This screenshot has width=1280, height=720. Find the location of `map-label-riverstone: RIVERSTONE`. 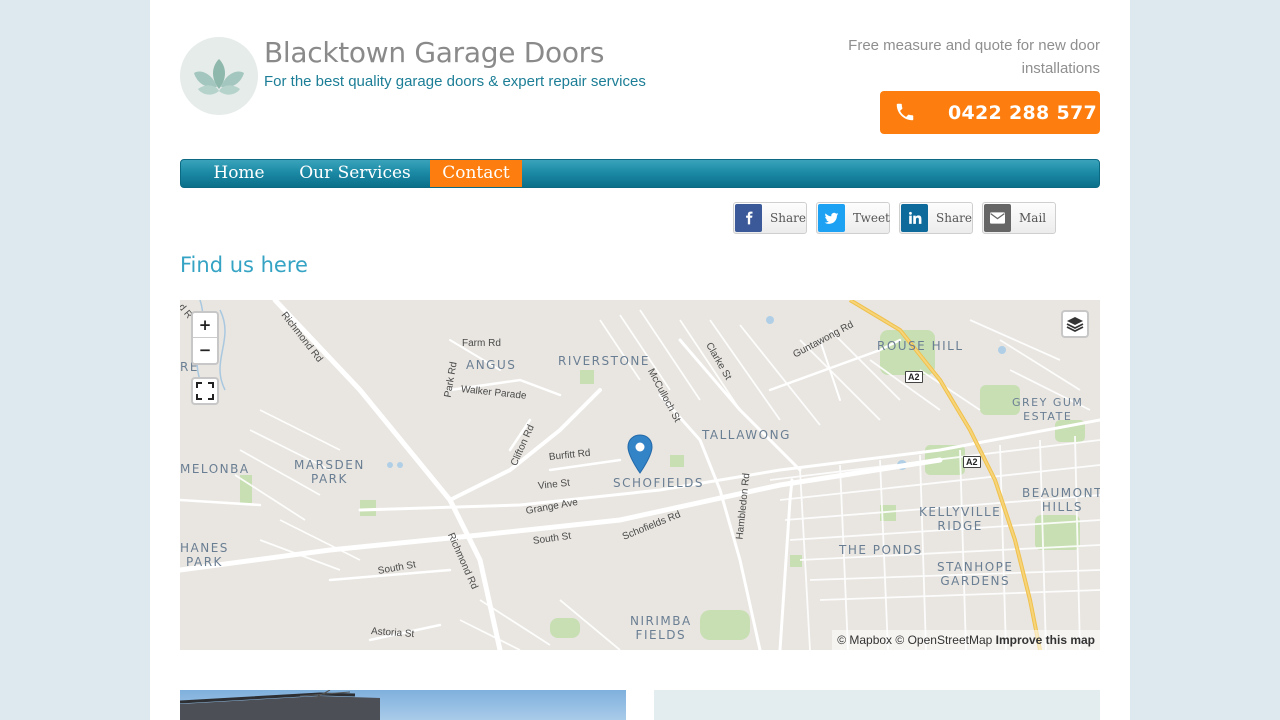

map-label-riverstone: RIVERSTONE is located at coordinates (604, 361).